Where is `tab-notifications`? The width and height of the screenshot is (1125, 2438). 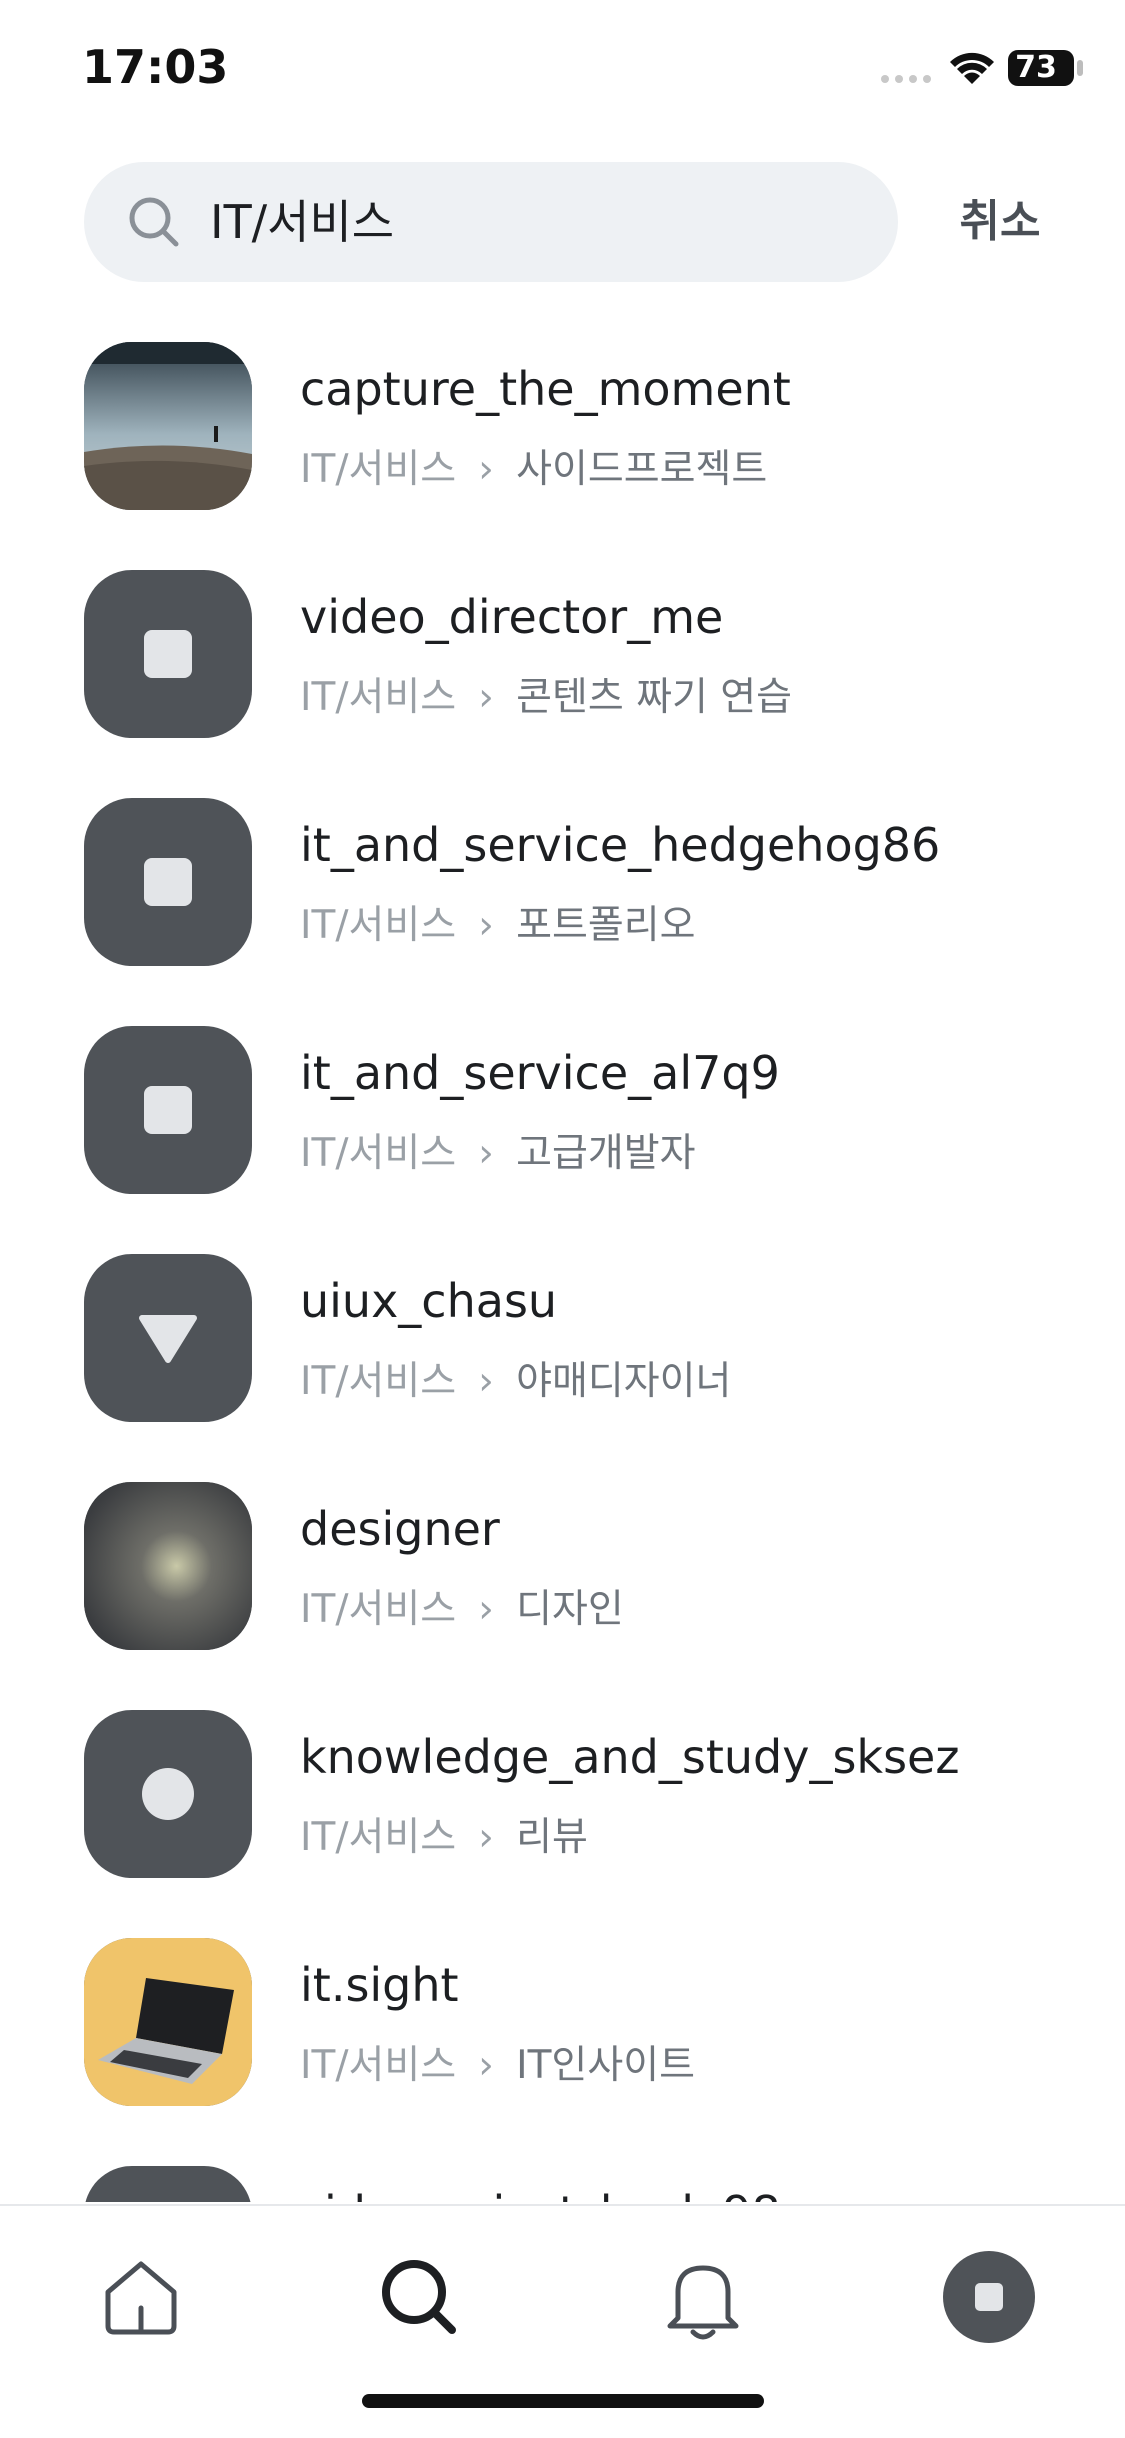
tab-notifications is located at coordinates (703, 2297).